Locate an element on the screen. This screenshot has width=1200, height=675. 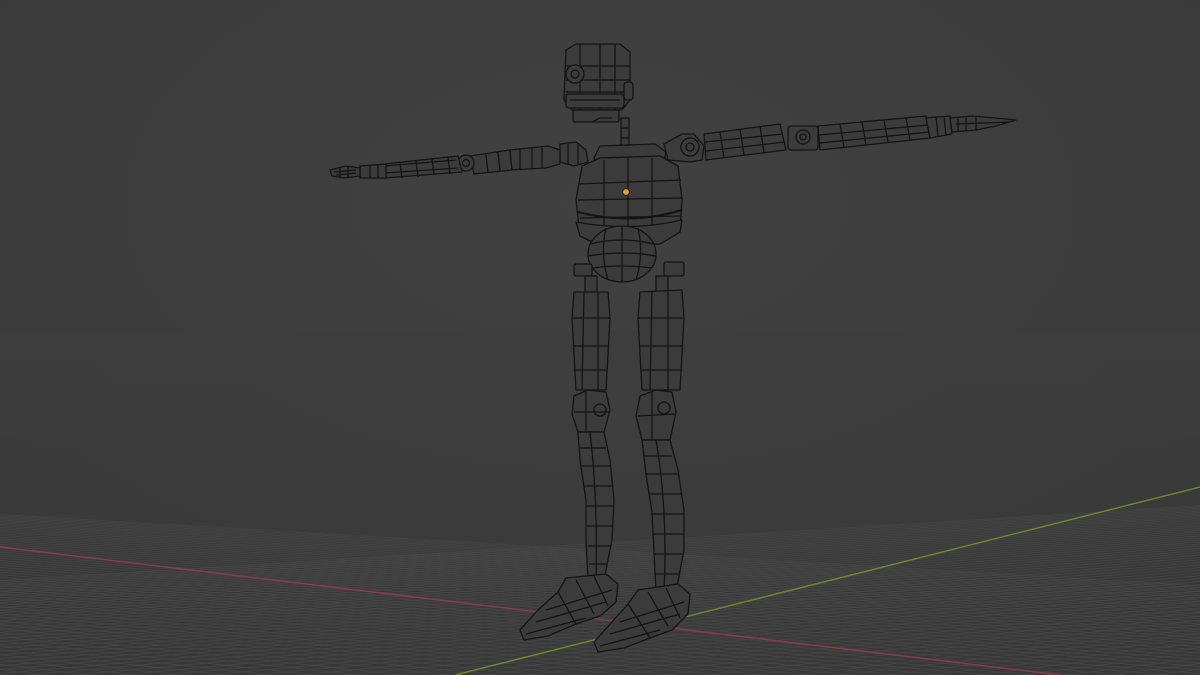
robot-neck is located at coordinates (625, 133).